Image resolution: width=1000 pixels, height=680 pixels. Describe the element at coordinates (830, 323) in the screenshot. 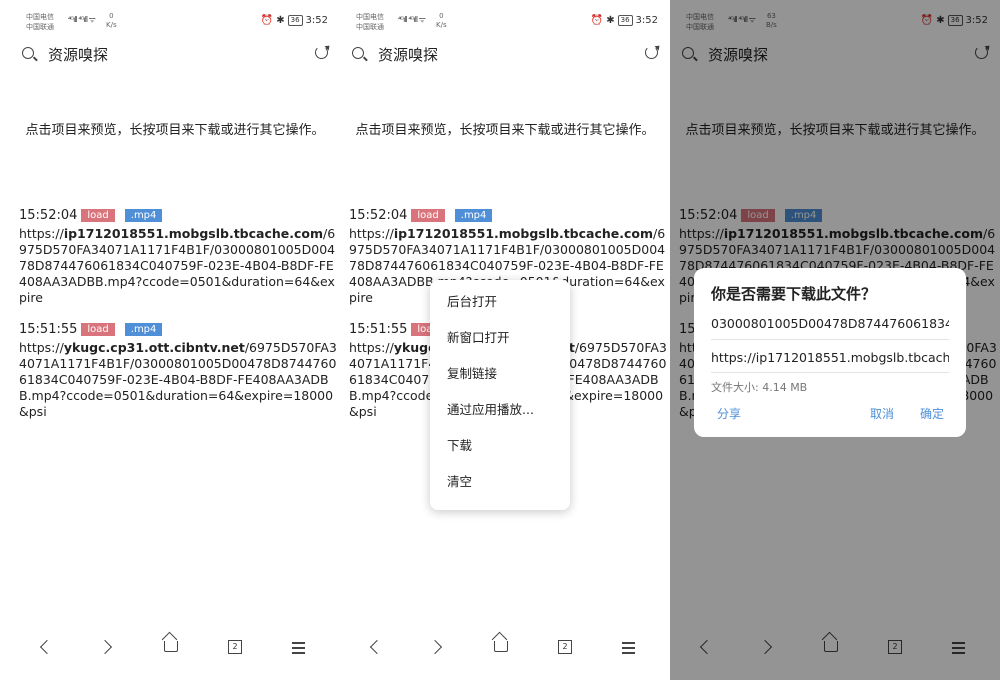

I see `filename-field: 03000801005D00478D874476061834C04` at that location.